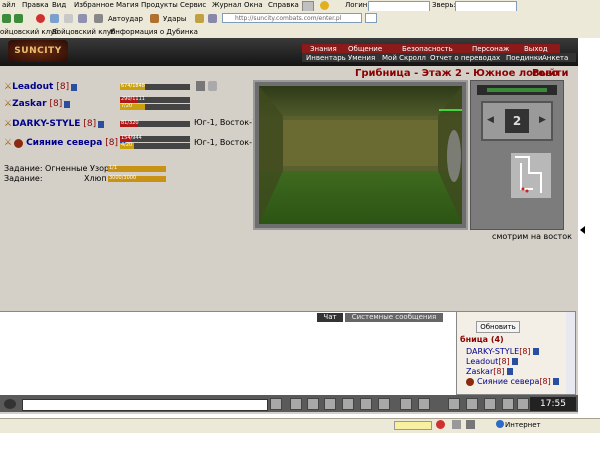  I want to click on menu-view: Вид, so click(59, 5).